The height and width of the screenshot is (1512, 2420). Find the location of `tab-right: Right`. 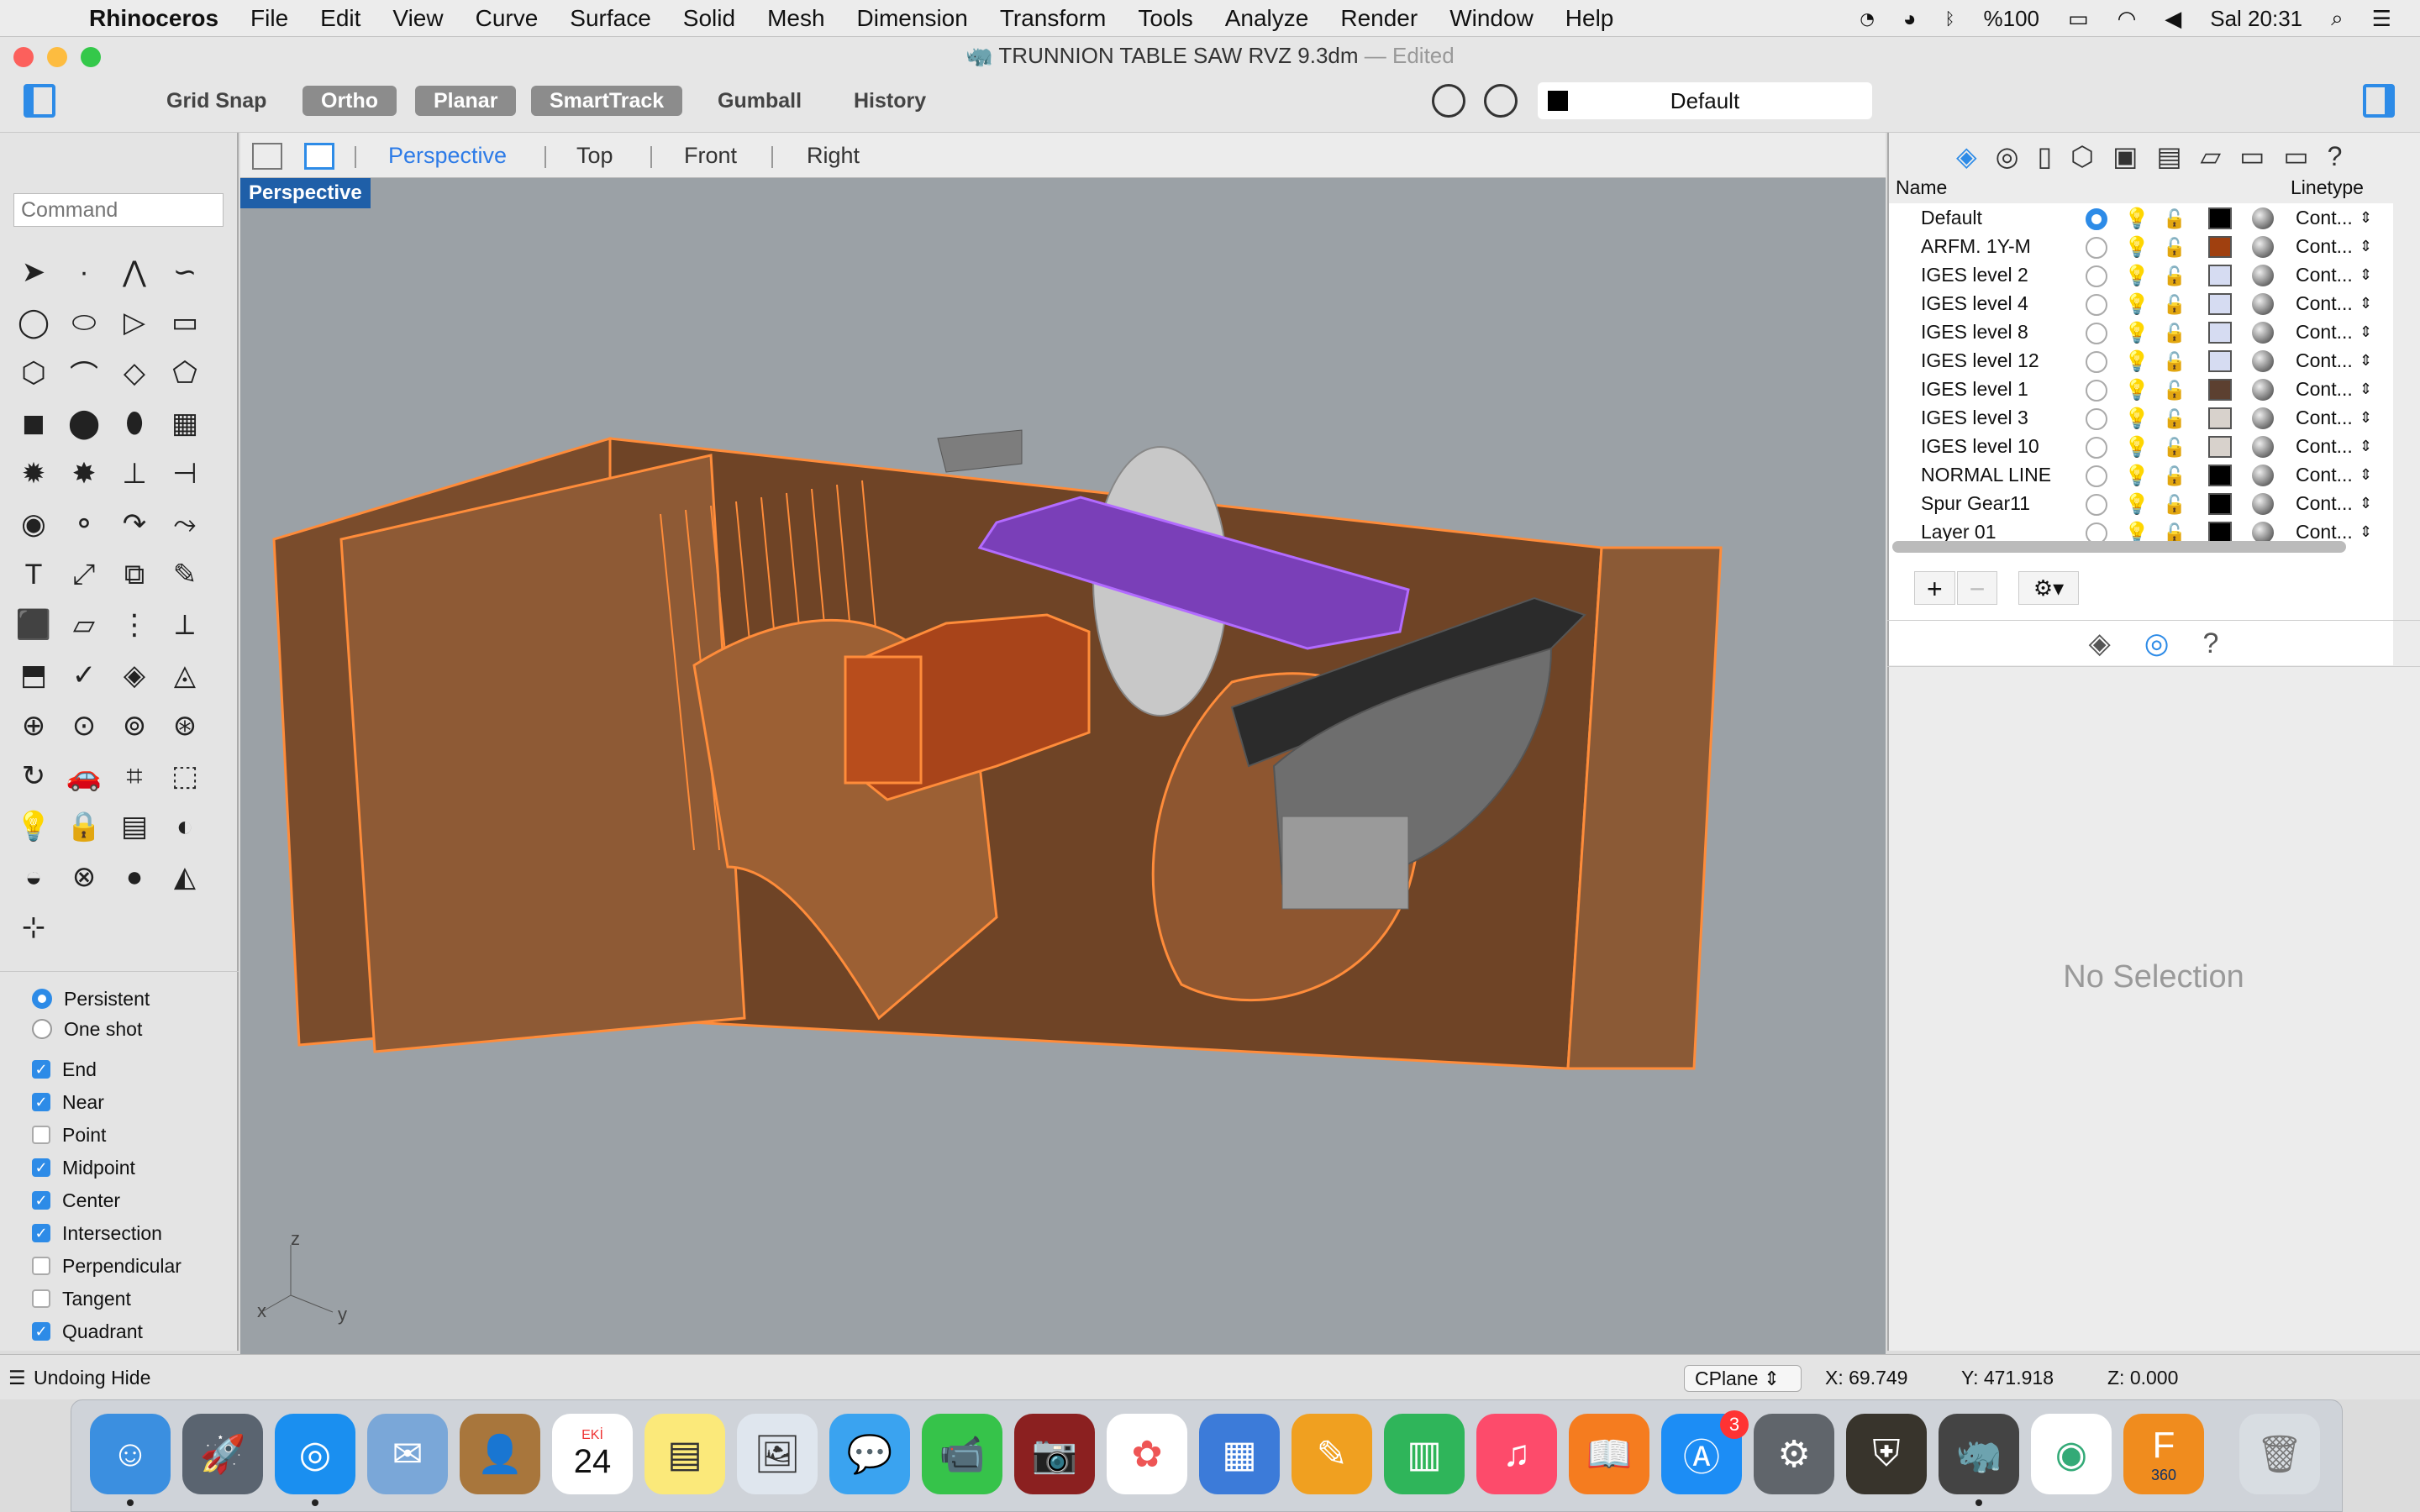

tab-right: Right is located at coordinates (833, 156).